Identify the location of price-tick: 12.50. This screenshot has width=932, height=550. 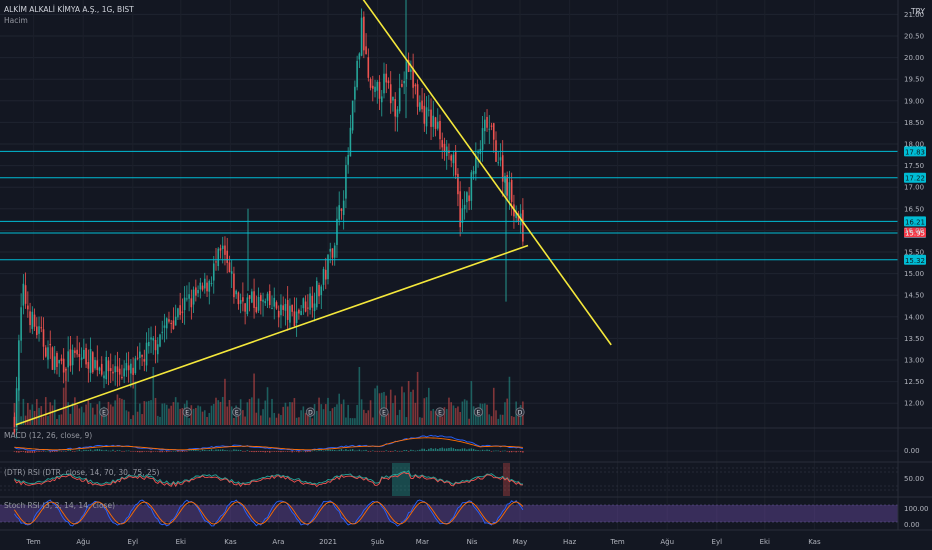
(914, 382).